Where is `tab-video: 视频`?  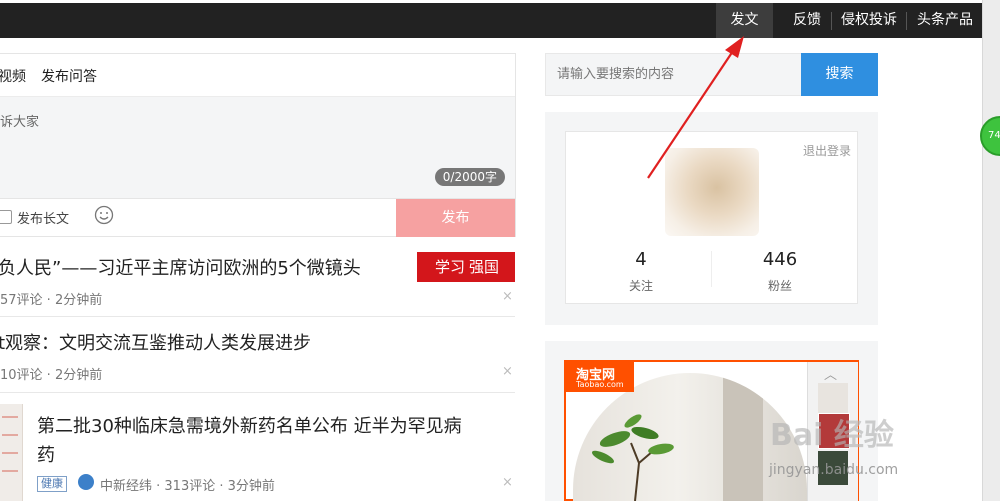
tab-video: 视频 is located at coordinates (13, 76).